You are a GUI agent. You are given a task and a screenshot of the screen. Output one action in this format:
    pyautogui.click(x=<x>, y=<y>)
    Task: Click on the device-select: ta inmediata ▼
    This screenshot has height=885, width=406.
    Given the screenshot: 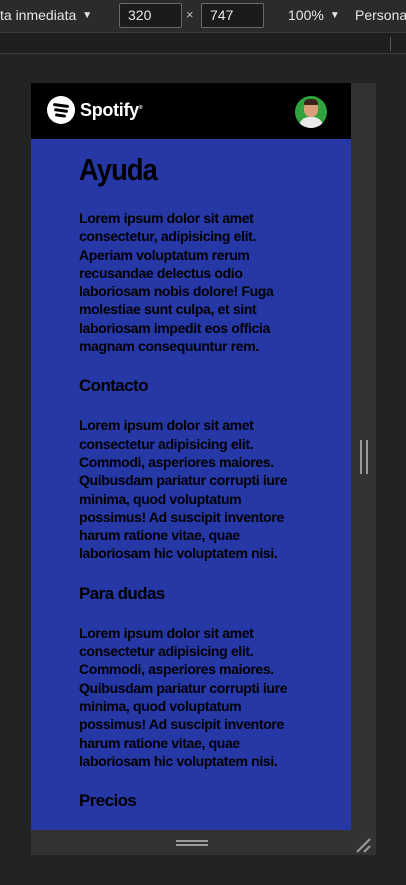 What is the action you would take?
    pyautogui.click(x=46, y=15)
    